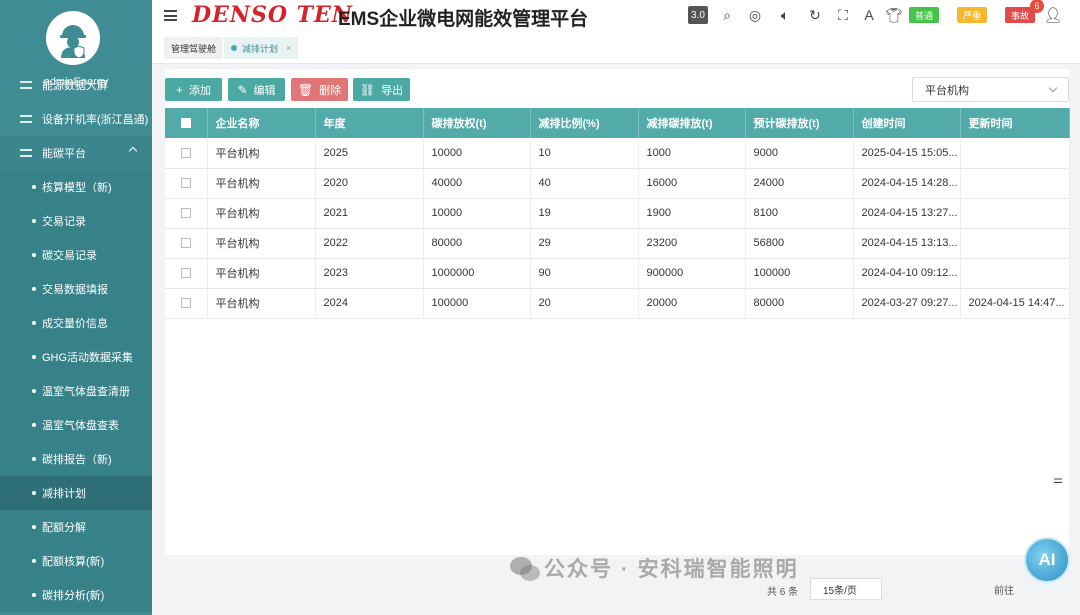  I want to click on version-badge: 3.0, so click(698, 15).